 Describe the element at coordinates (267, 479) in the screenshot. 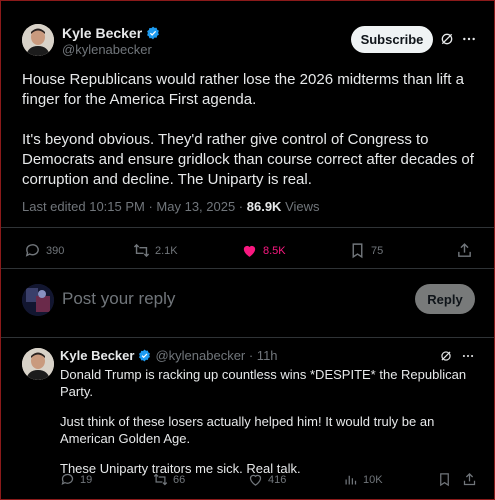

I see `like-action: 416` at that location.